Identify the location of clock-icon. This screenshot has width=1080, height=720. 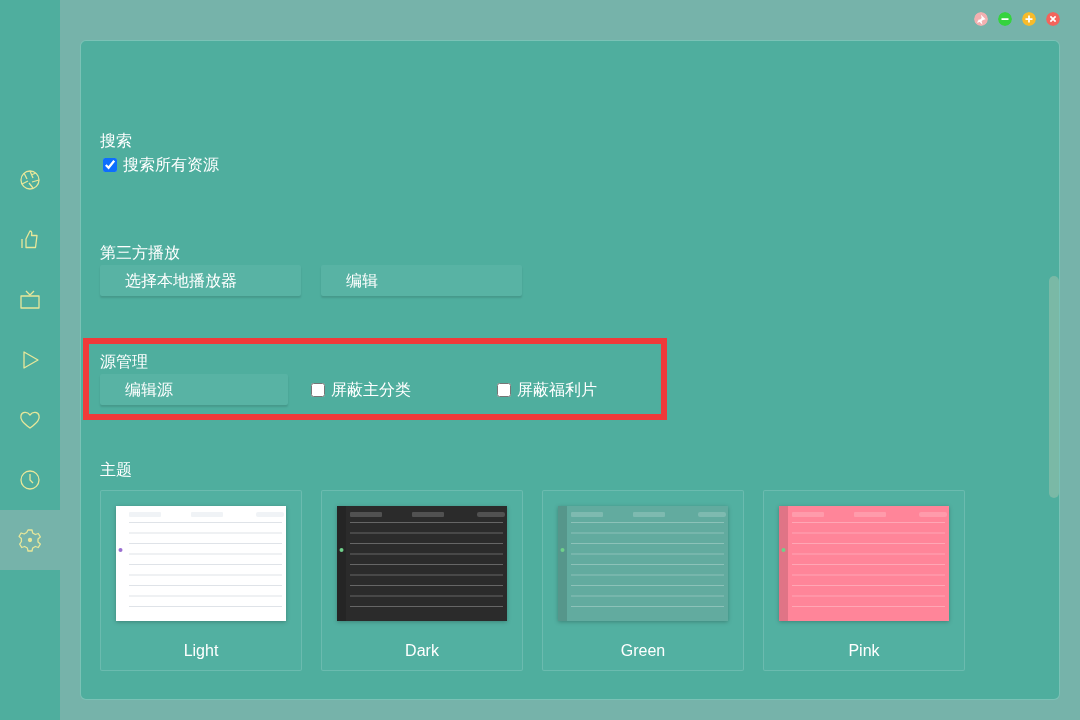
(30, 480).